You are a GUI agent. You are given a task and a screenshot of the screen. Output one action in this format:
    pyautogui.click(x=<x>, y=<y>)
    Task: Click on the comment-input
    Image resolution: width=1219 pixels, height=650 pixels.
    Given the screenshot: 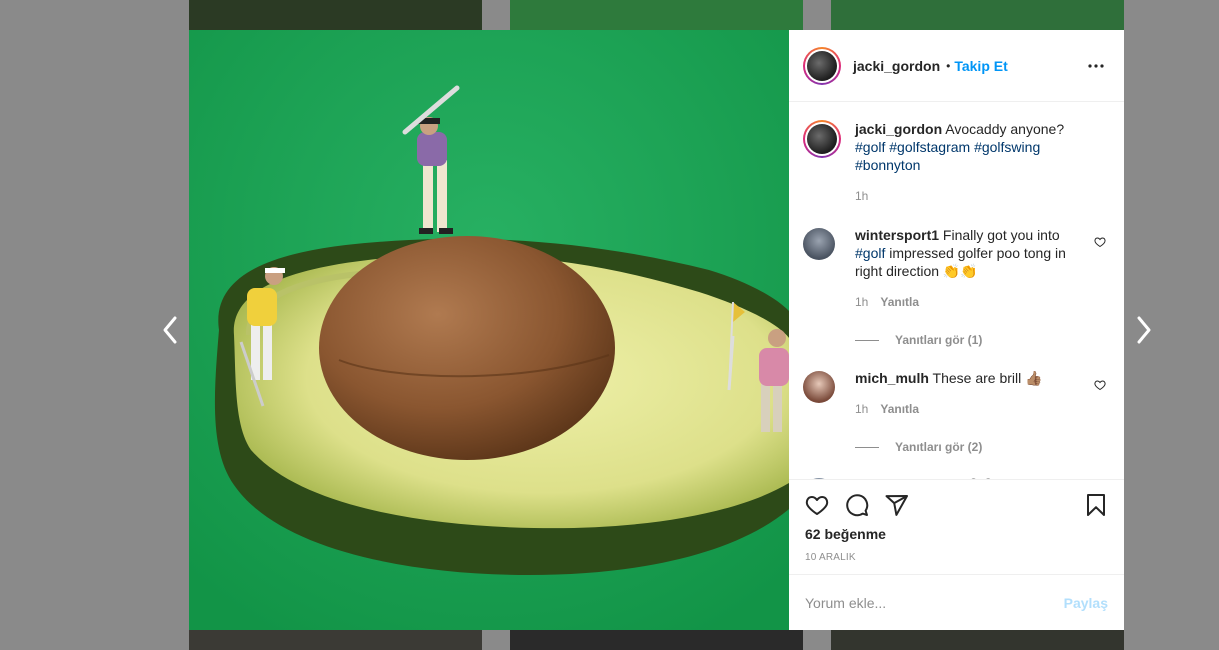 What is the action you would take?
    pyautogui.click(x=934, y=602)
    